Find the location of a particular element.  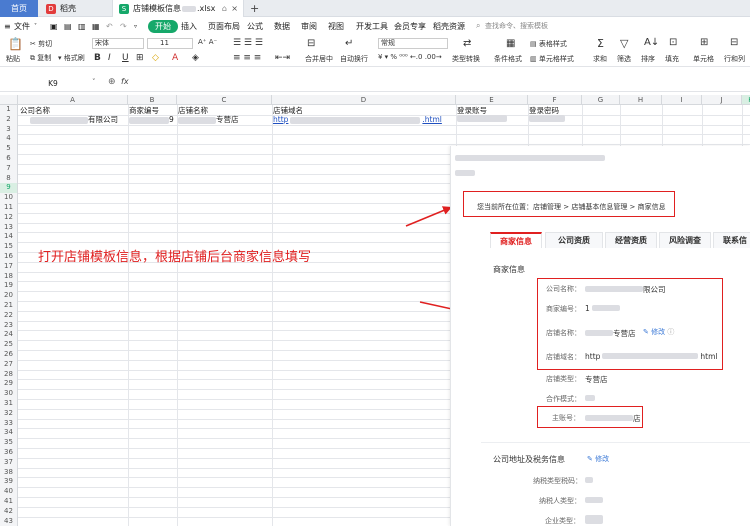

coop-label: 合作模式： is located at coordinates (563, 399).